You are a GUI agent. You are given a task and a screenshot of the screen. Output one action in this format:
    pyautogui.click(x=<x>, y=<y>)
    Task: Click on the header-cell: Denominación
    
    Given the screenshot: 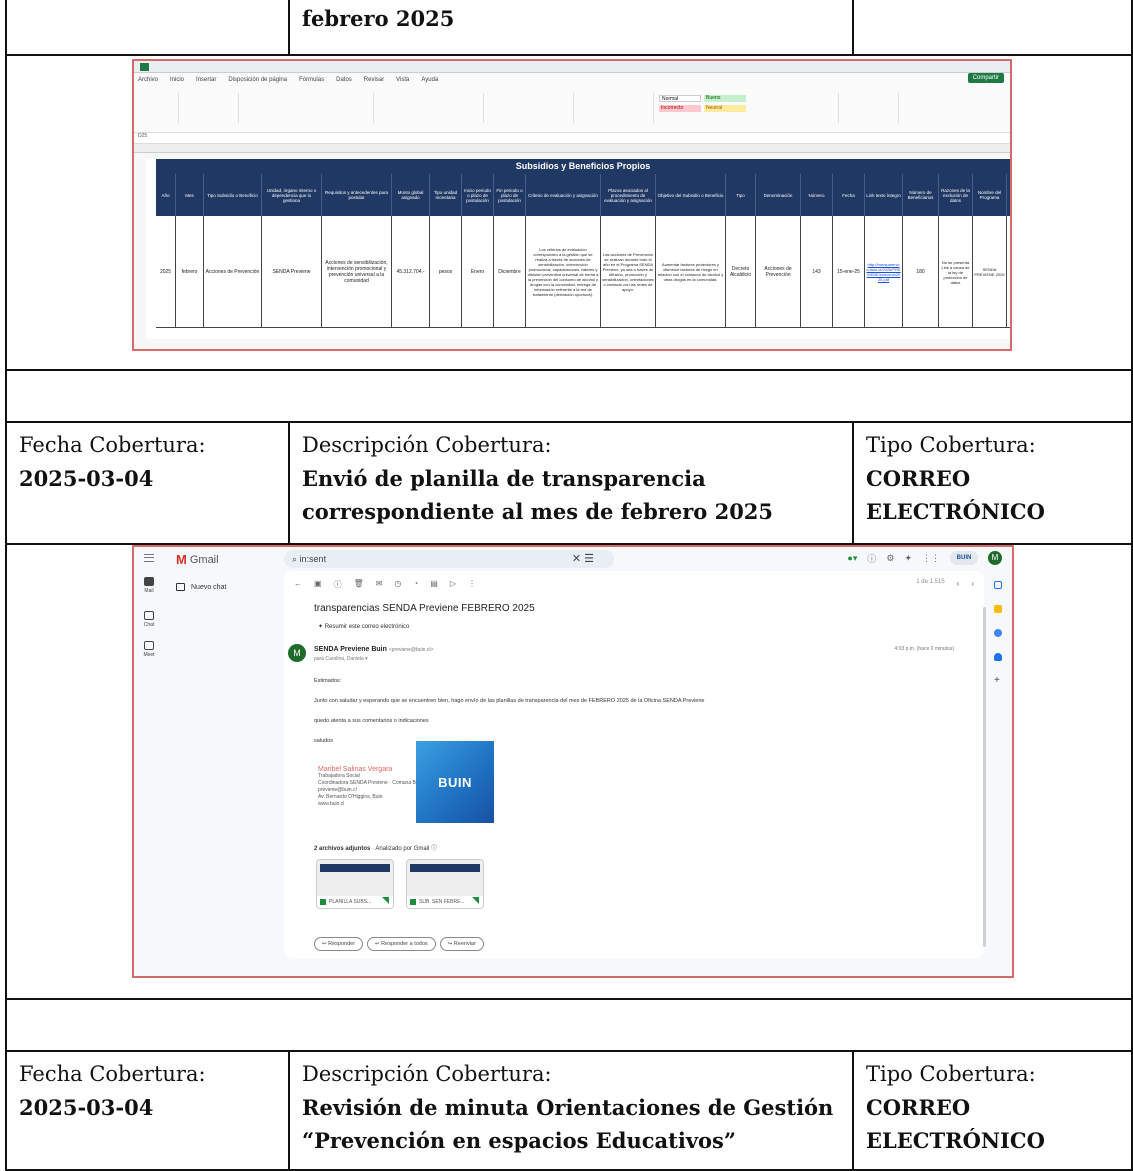 What is the action you would take?
    pyautogui.click(x=778, y=195)
    